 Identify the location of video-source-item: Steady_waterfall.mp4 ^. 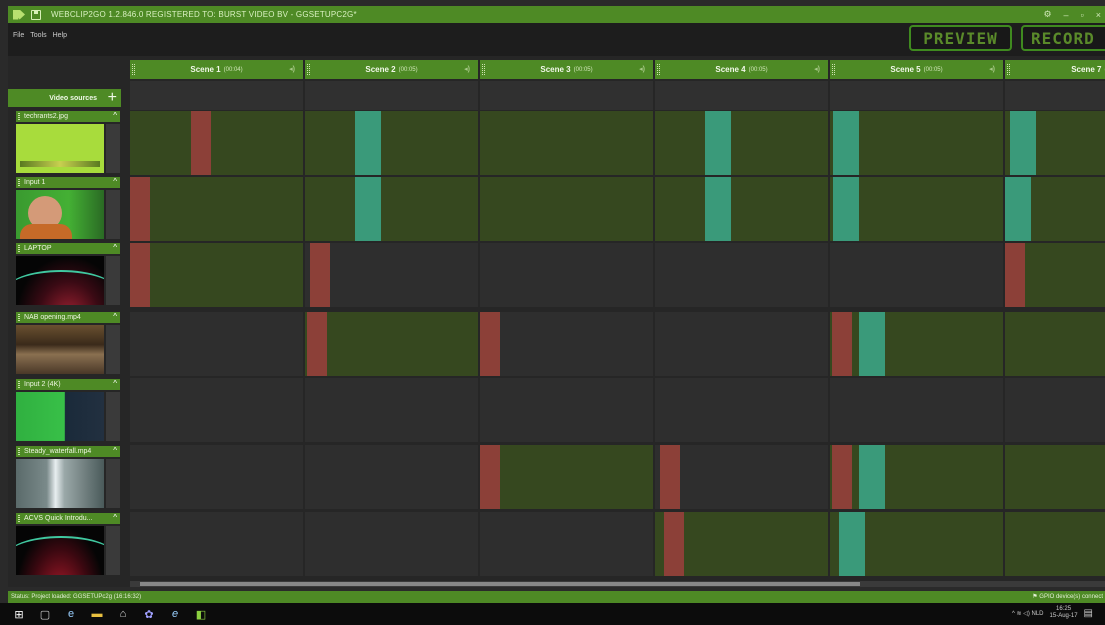
(68, 477).